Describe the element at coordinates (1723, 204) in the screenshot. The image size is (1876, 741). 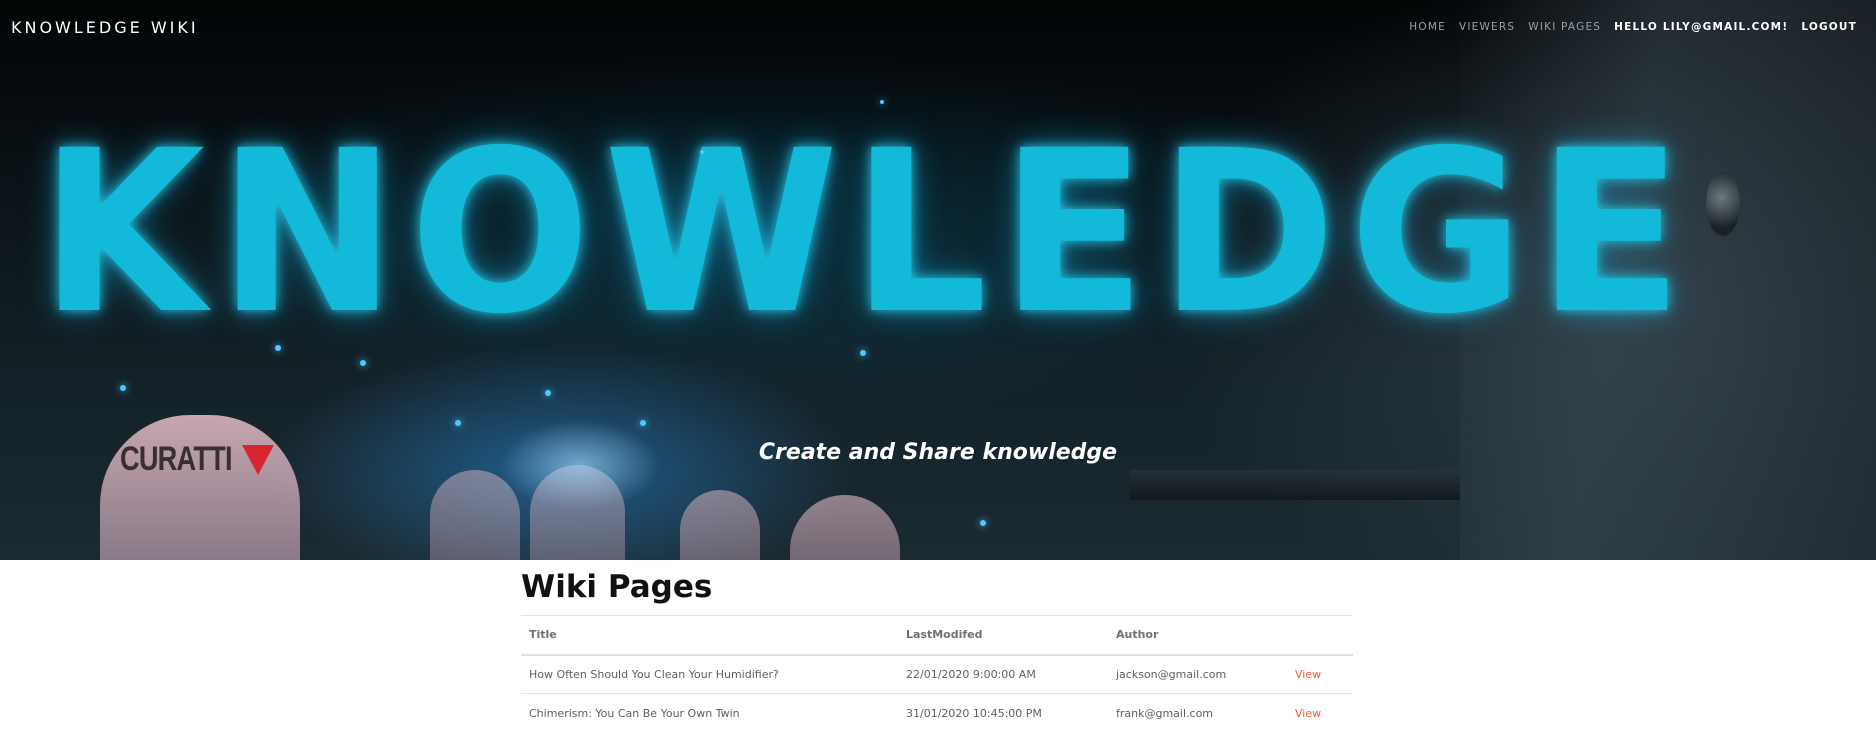
I see `suit-button-decoration` at that location.